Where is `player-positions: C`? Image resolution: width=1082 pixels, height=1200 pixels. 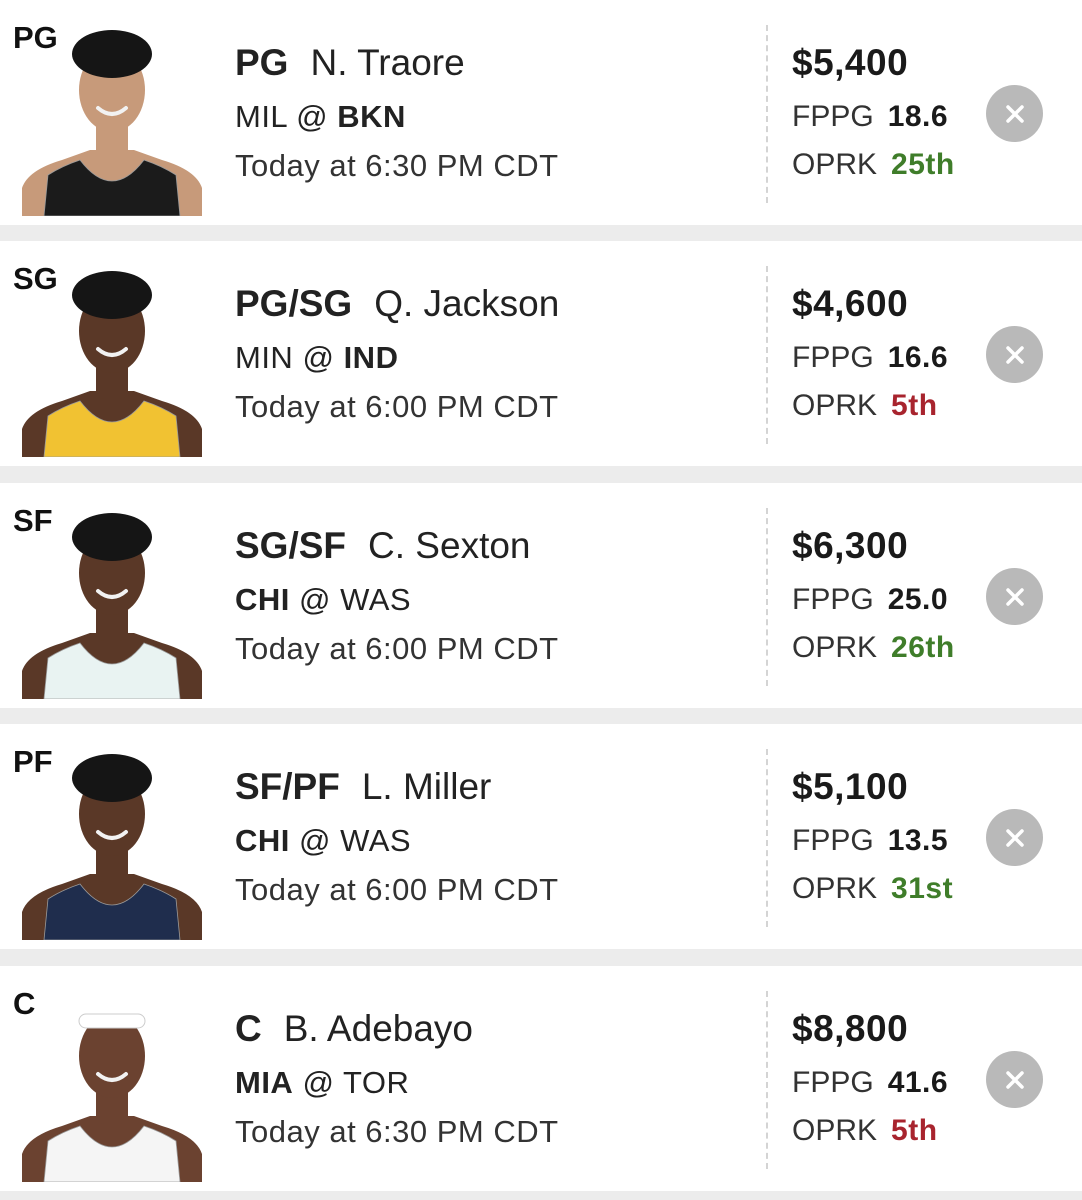
player-positions: C is located at coordinates (248, 1028).